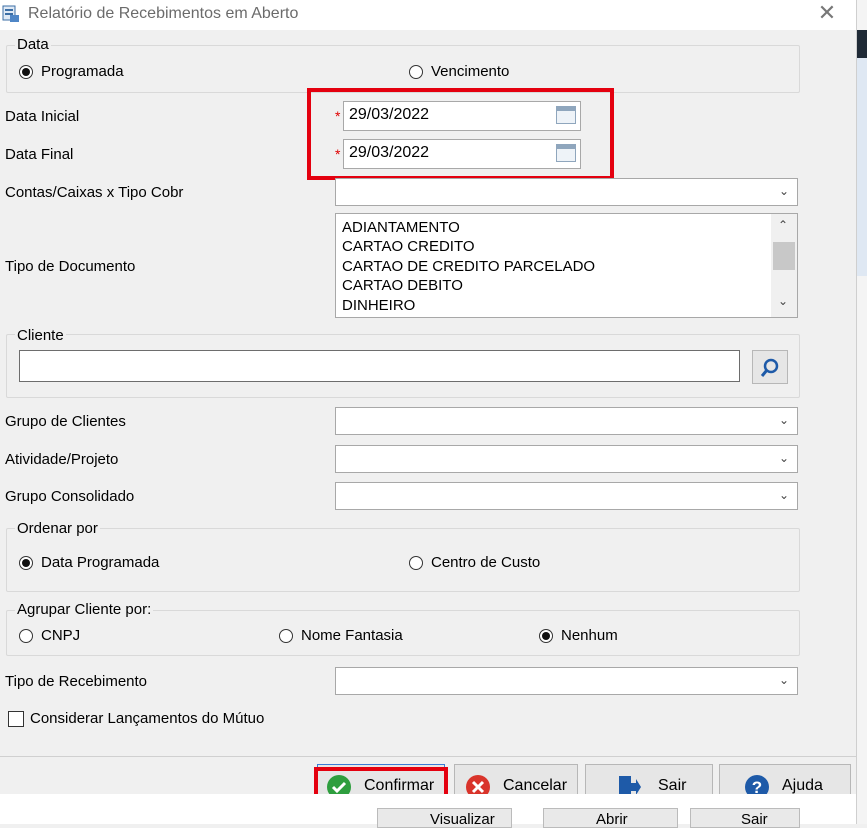  I want to click on list-item: ADIANTAMENTO, so click(401, 227).